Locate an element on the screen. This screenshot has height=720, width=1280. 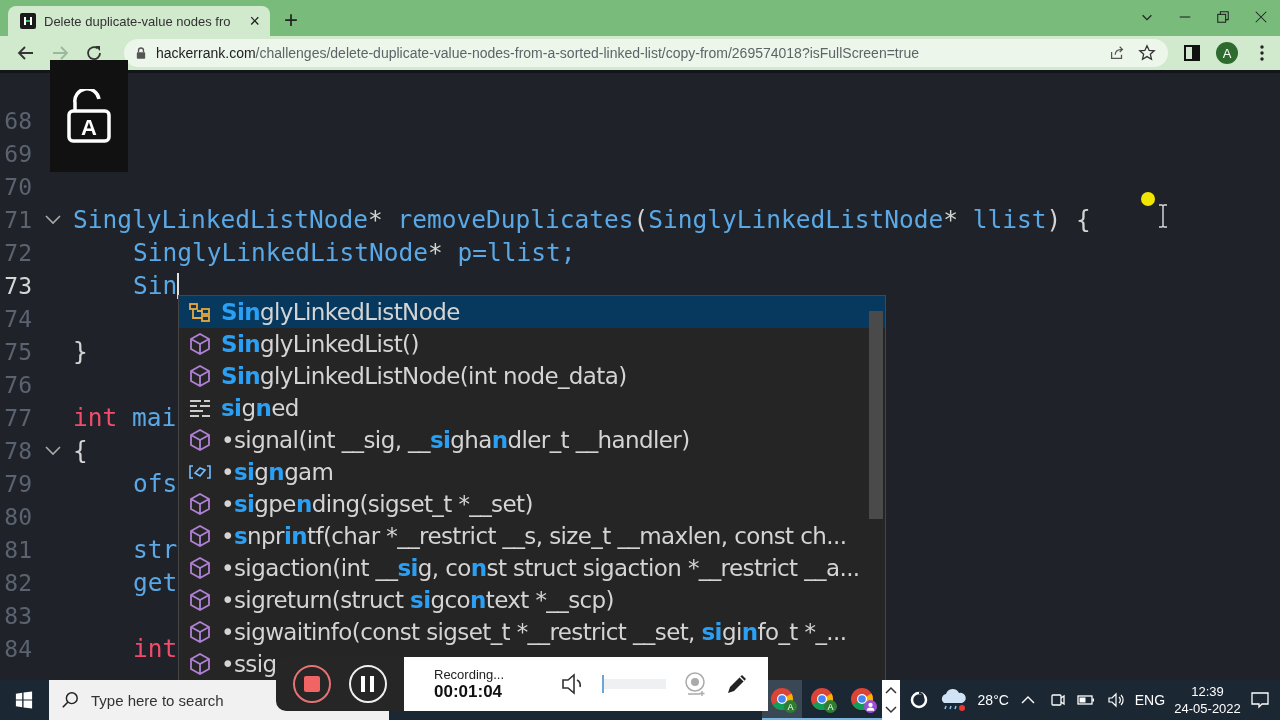
clock-date: 24-05-2022 is located at coordinates (1207, 708).